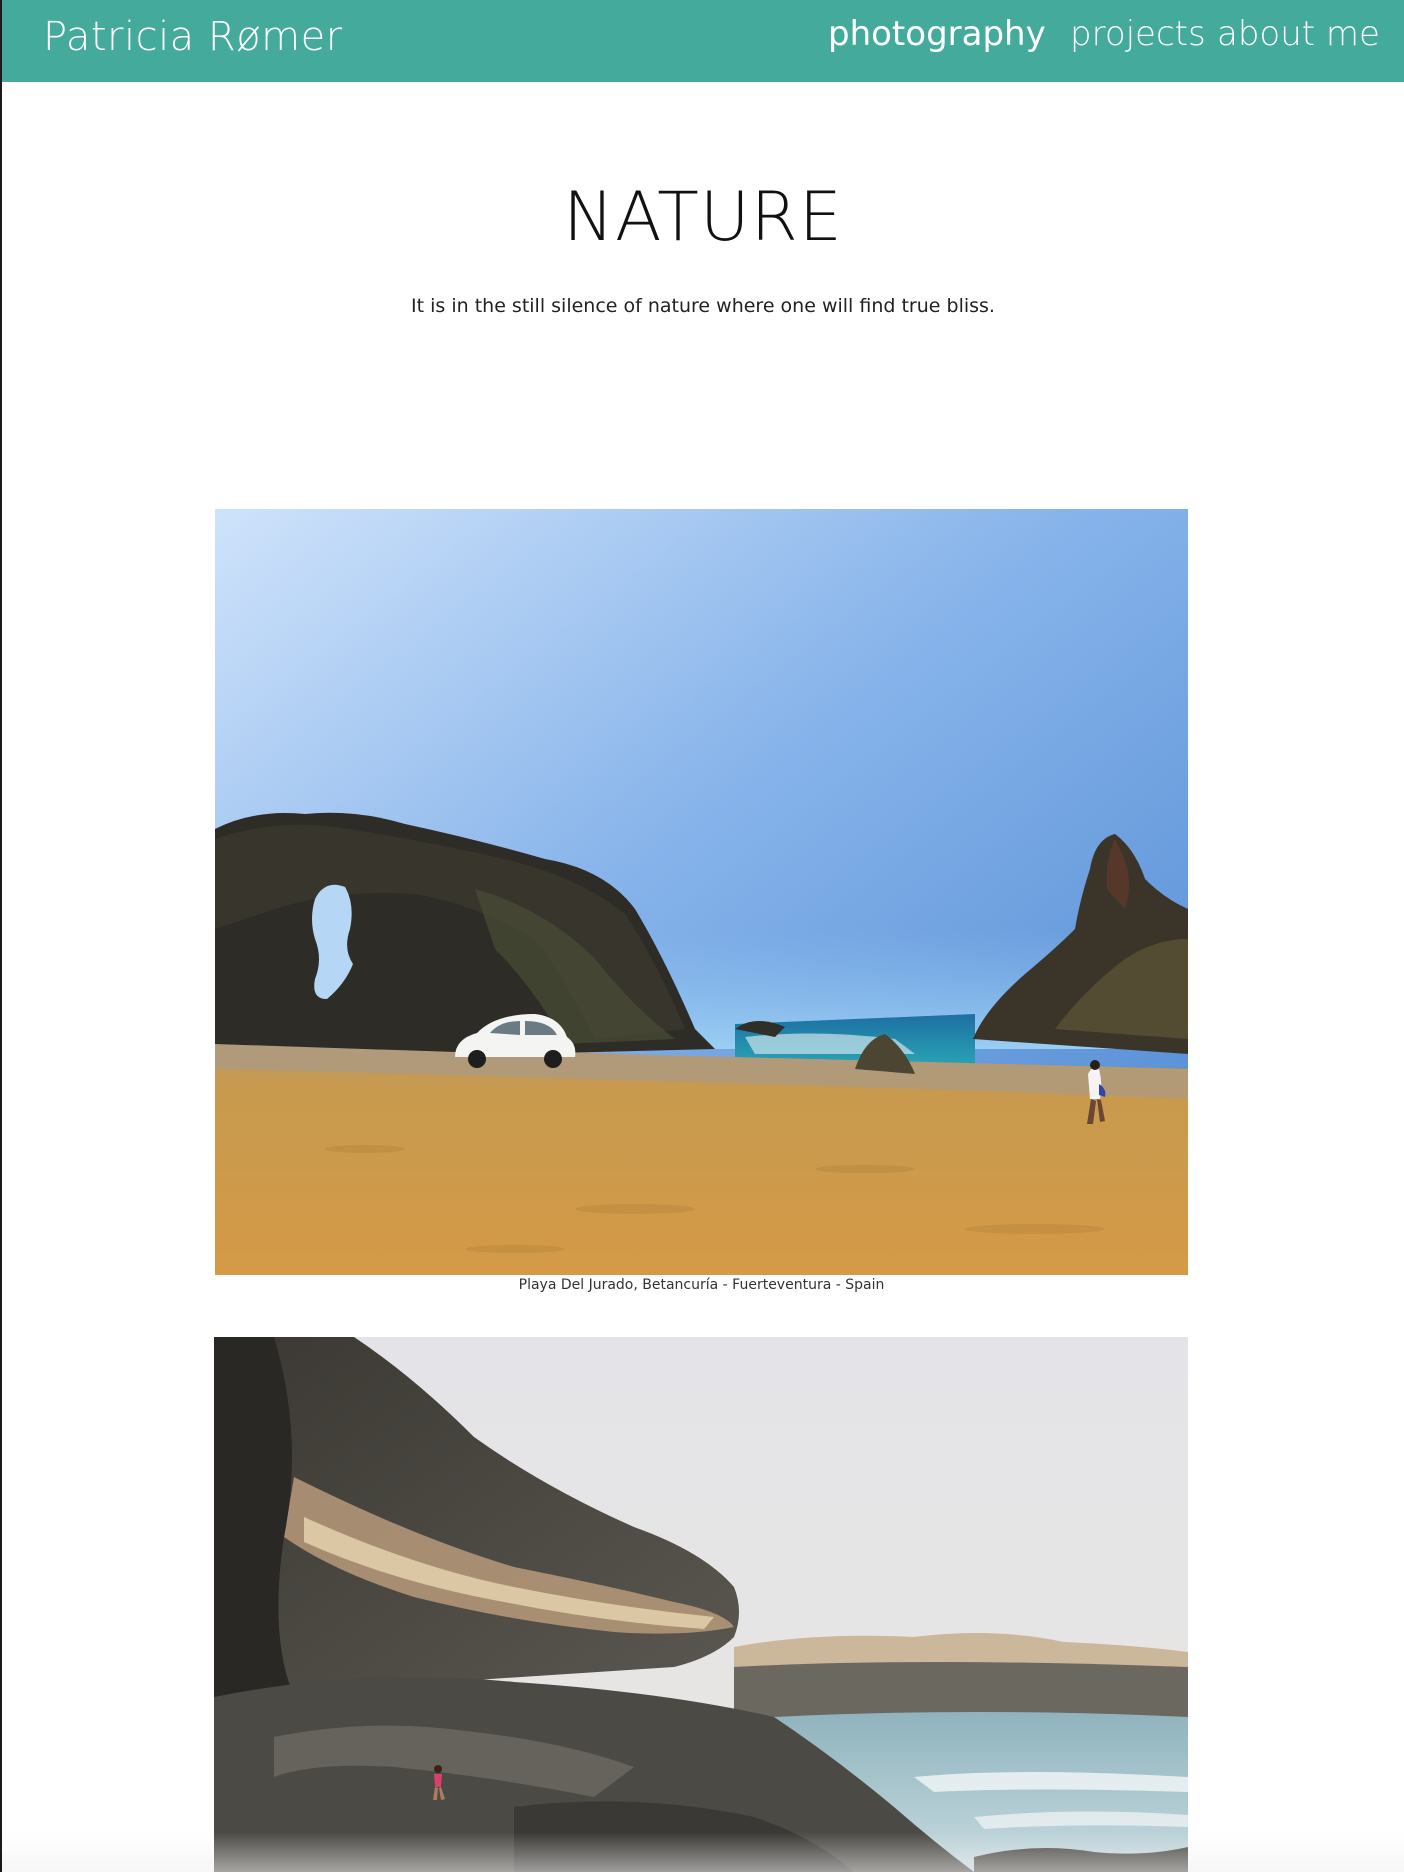  Describe the element at coordinates (193, 37) in the screenshot. I see `brand-link: Patricia Rømer` at that location.